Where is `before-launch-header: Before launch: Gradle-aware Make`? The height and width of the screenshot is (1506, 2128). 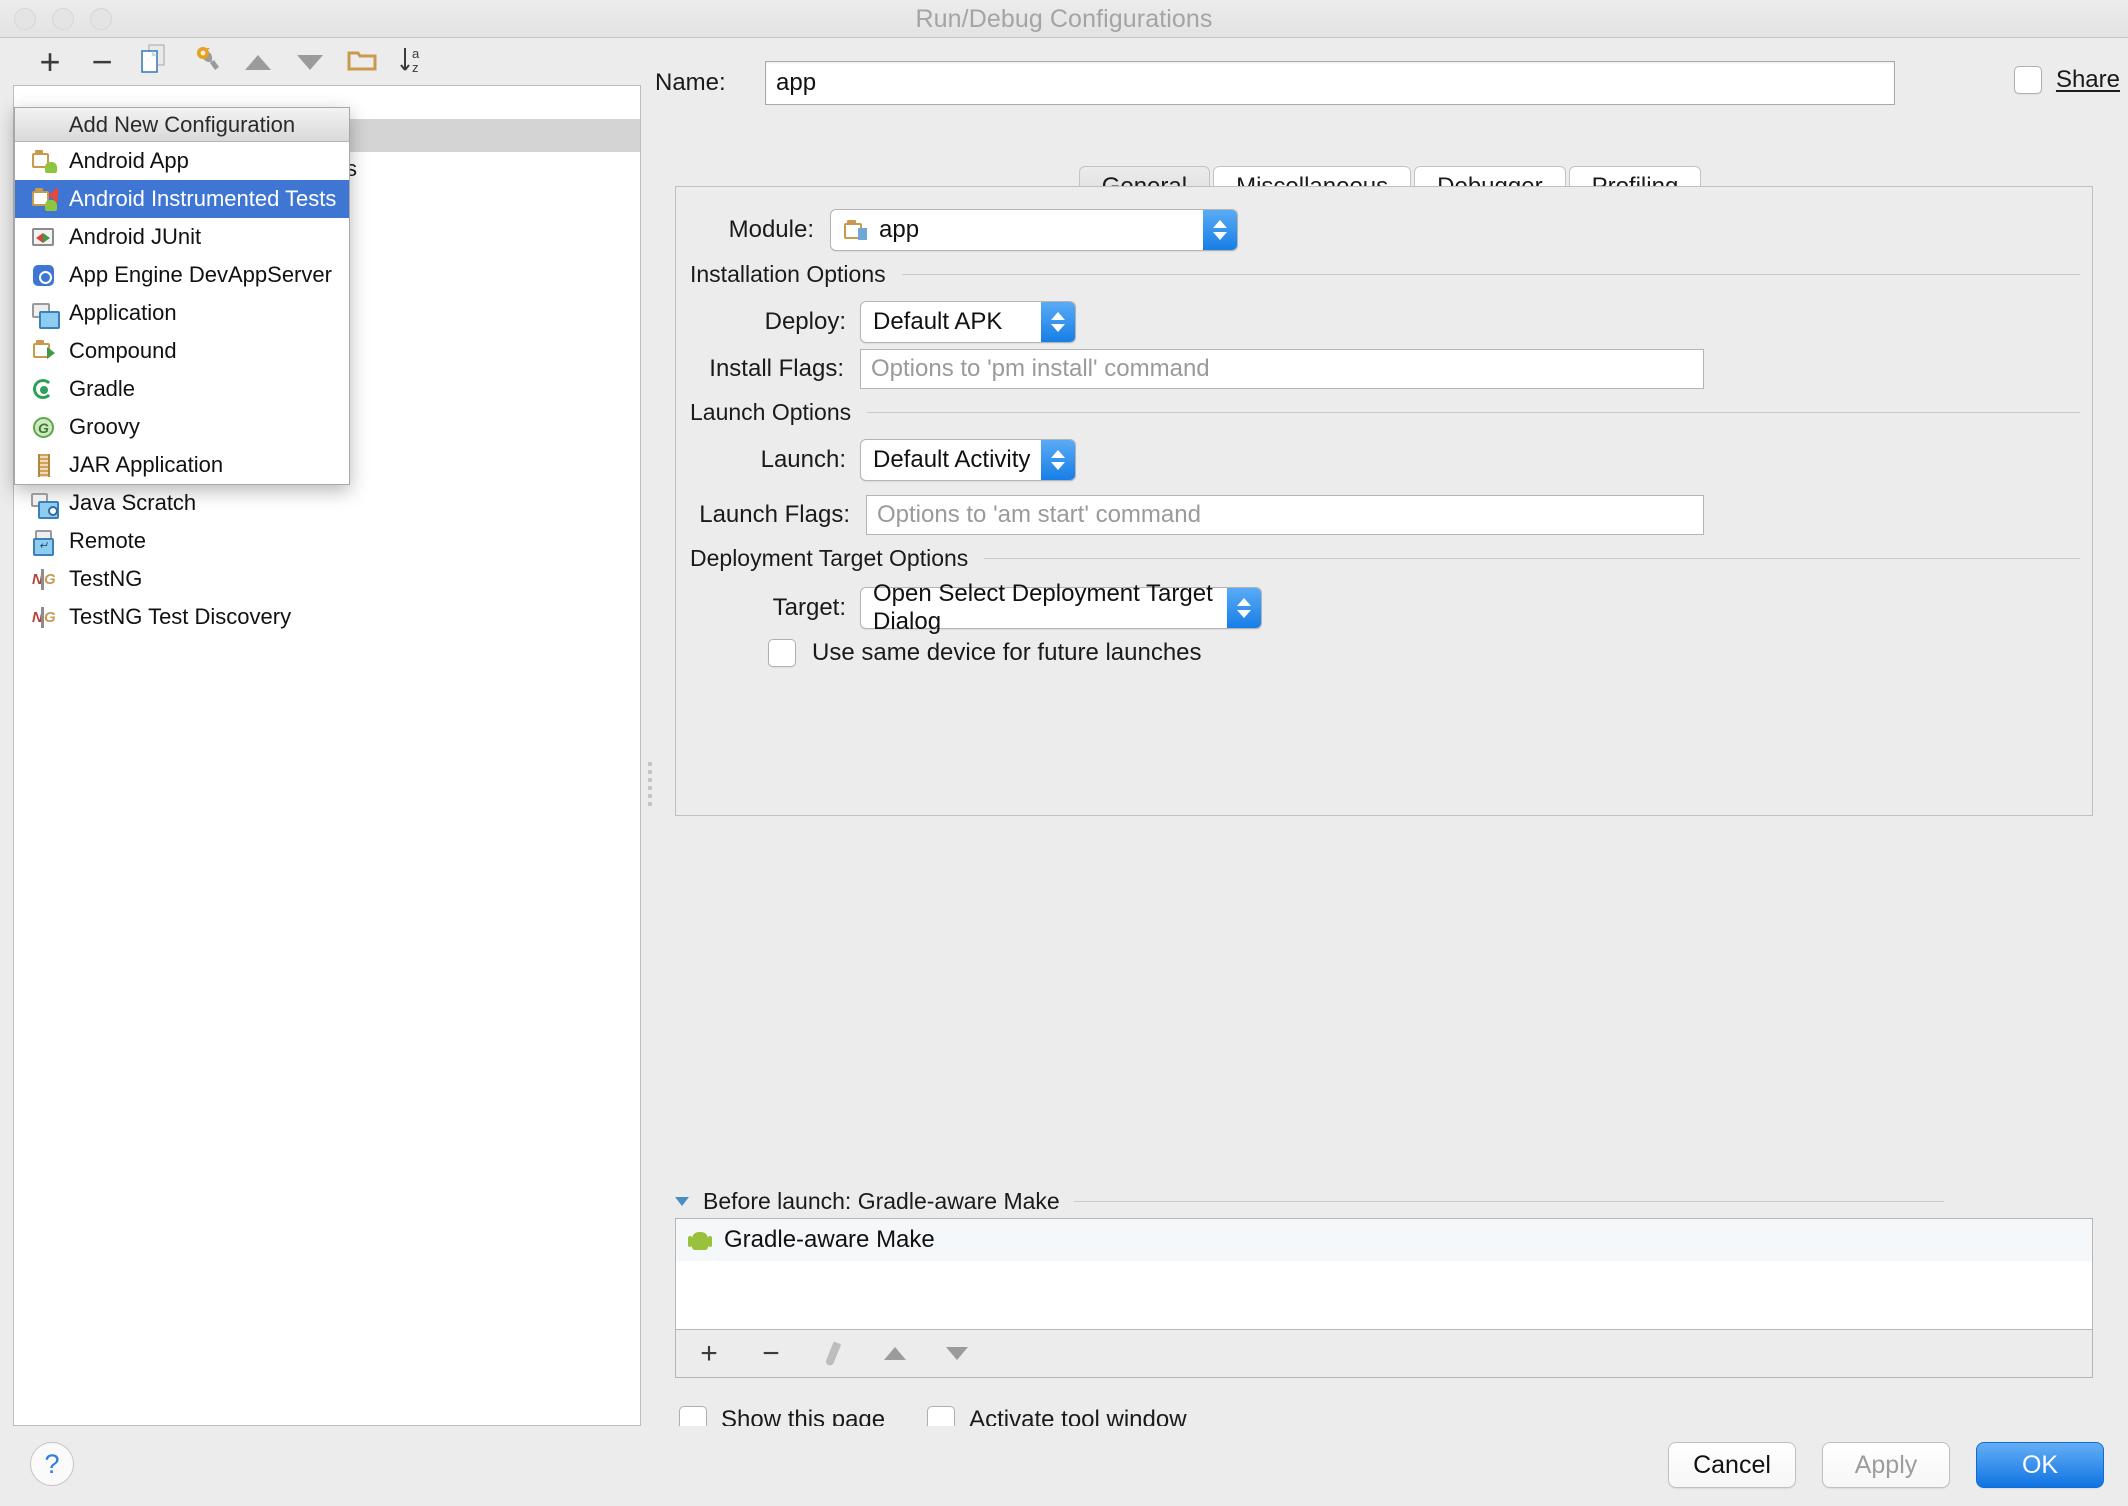
before-launch-header: Before launch: Gradle-aware Make is located at coordinates (1309, 1201).